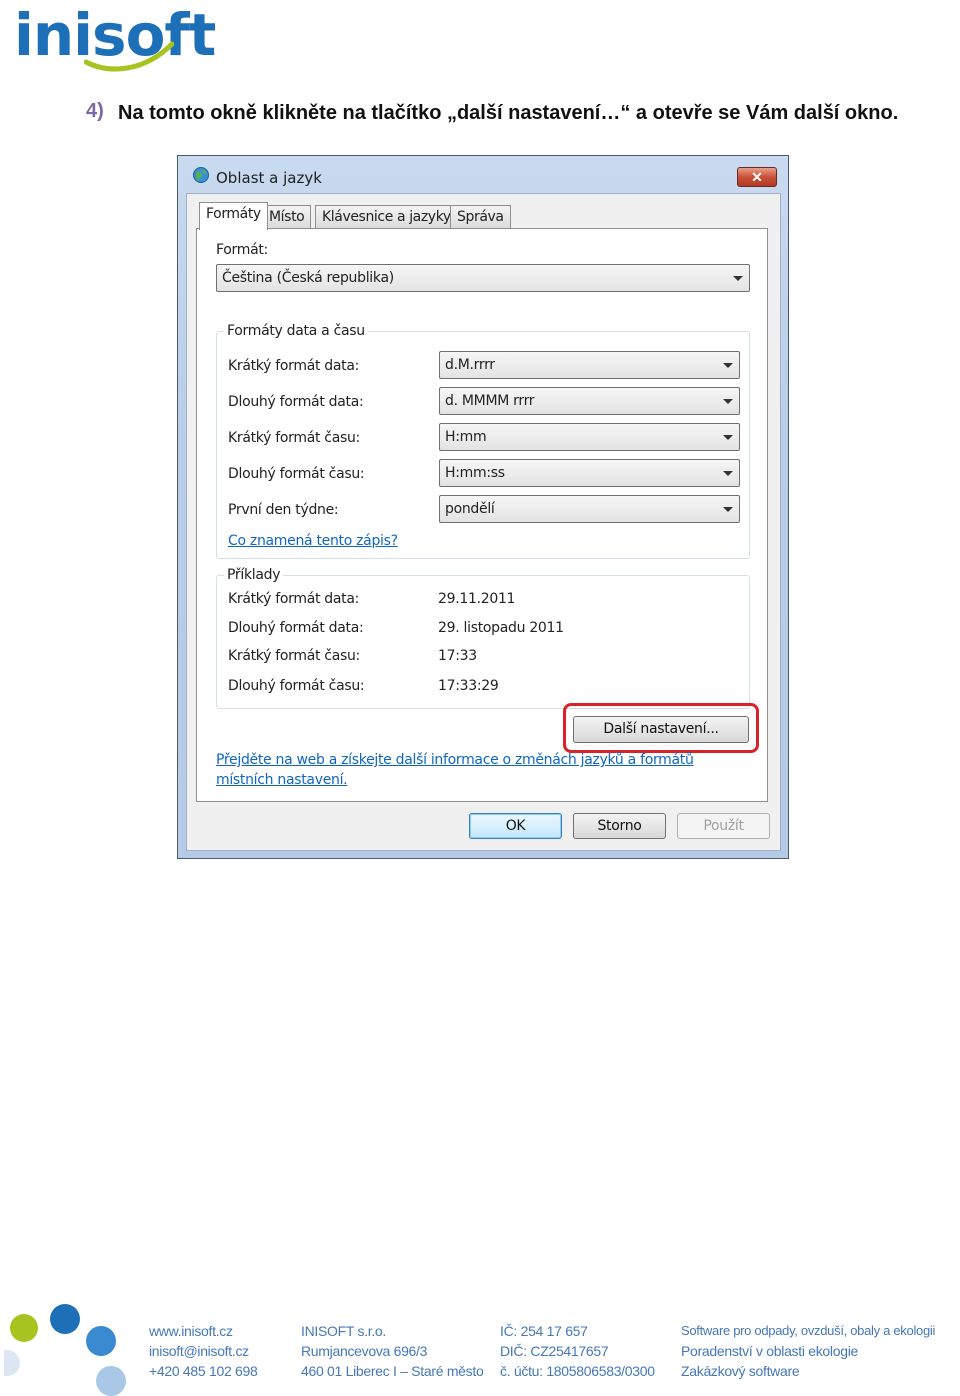 Image resolution: width=960 pixels, height=1396 pixels. What do you see at coordinates (296, 628) in the screenshot?
I see `example-long-date-label: Dlouhý formát data:` at bounding box center [296, 628].